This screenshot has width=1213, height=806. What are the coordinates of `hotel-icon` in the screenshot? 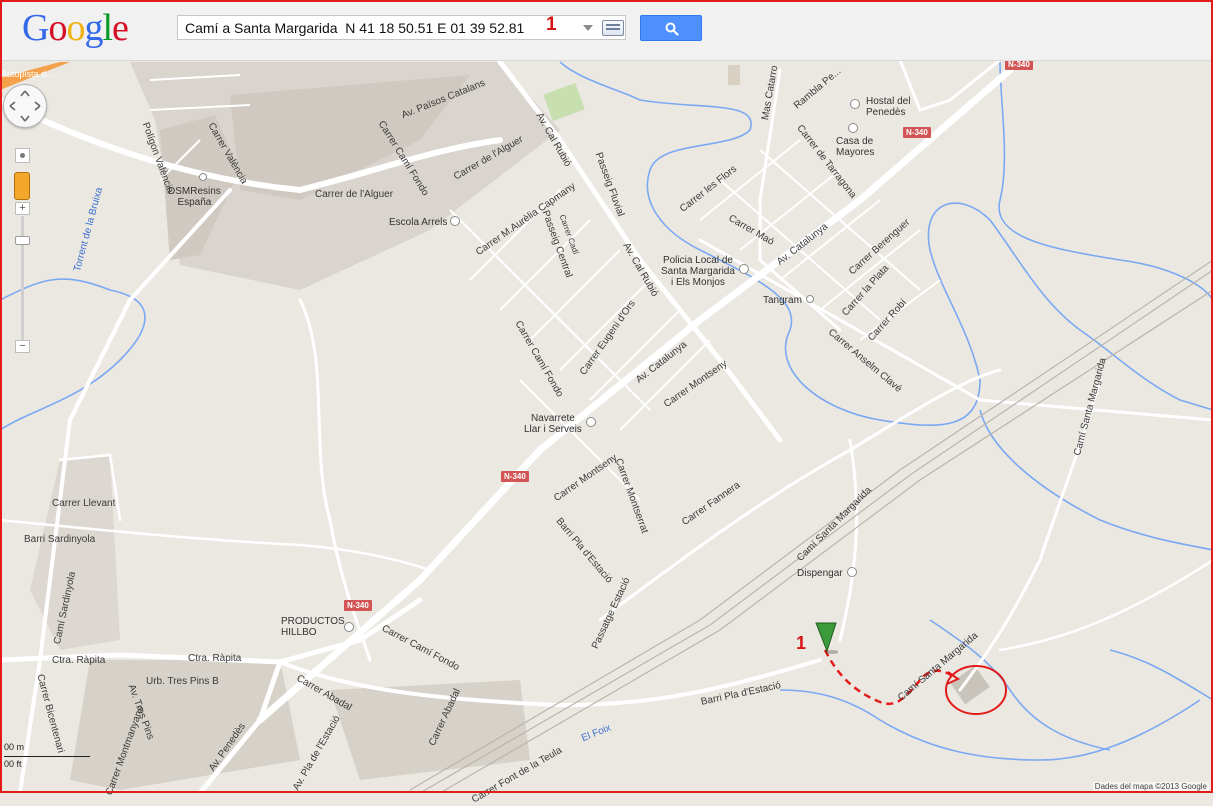 It's located at (855, 104).